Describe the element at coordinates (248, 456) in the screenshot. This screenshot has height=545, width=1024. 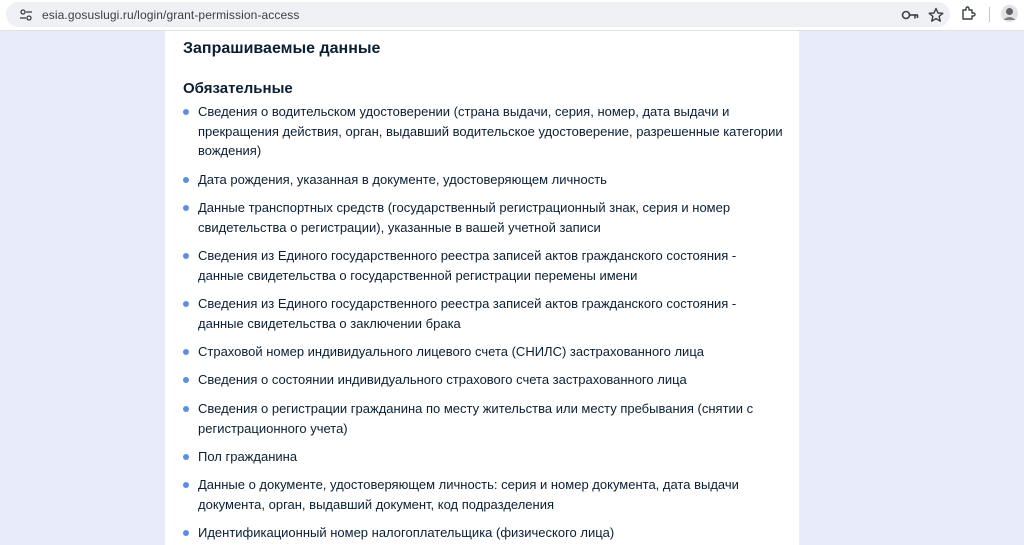
I see `list-item-text: Пол гражданина` at that location.